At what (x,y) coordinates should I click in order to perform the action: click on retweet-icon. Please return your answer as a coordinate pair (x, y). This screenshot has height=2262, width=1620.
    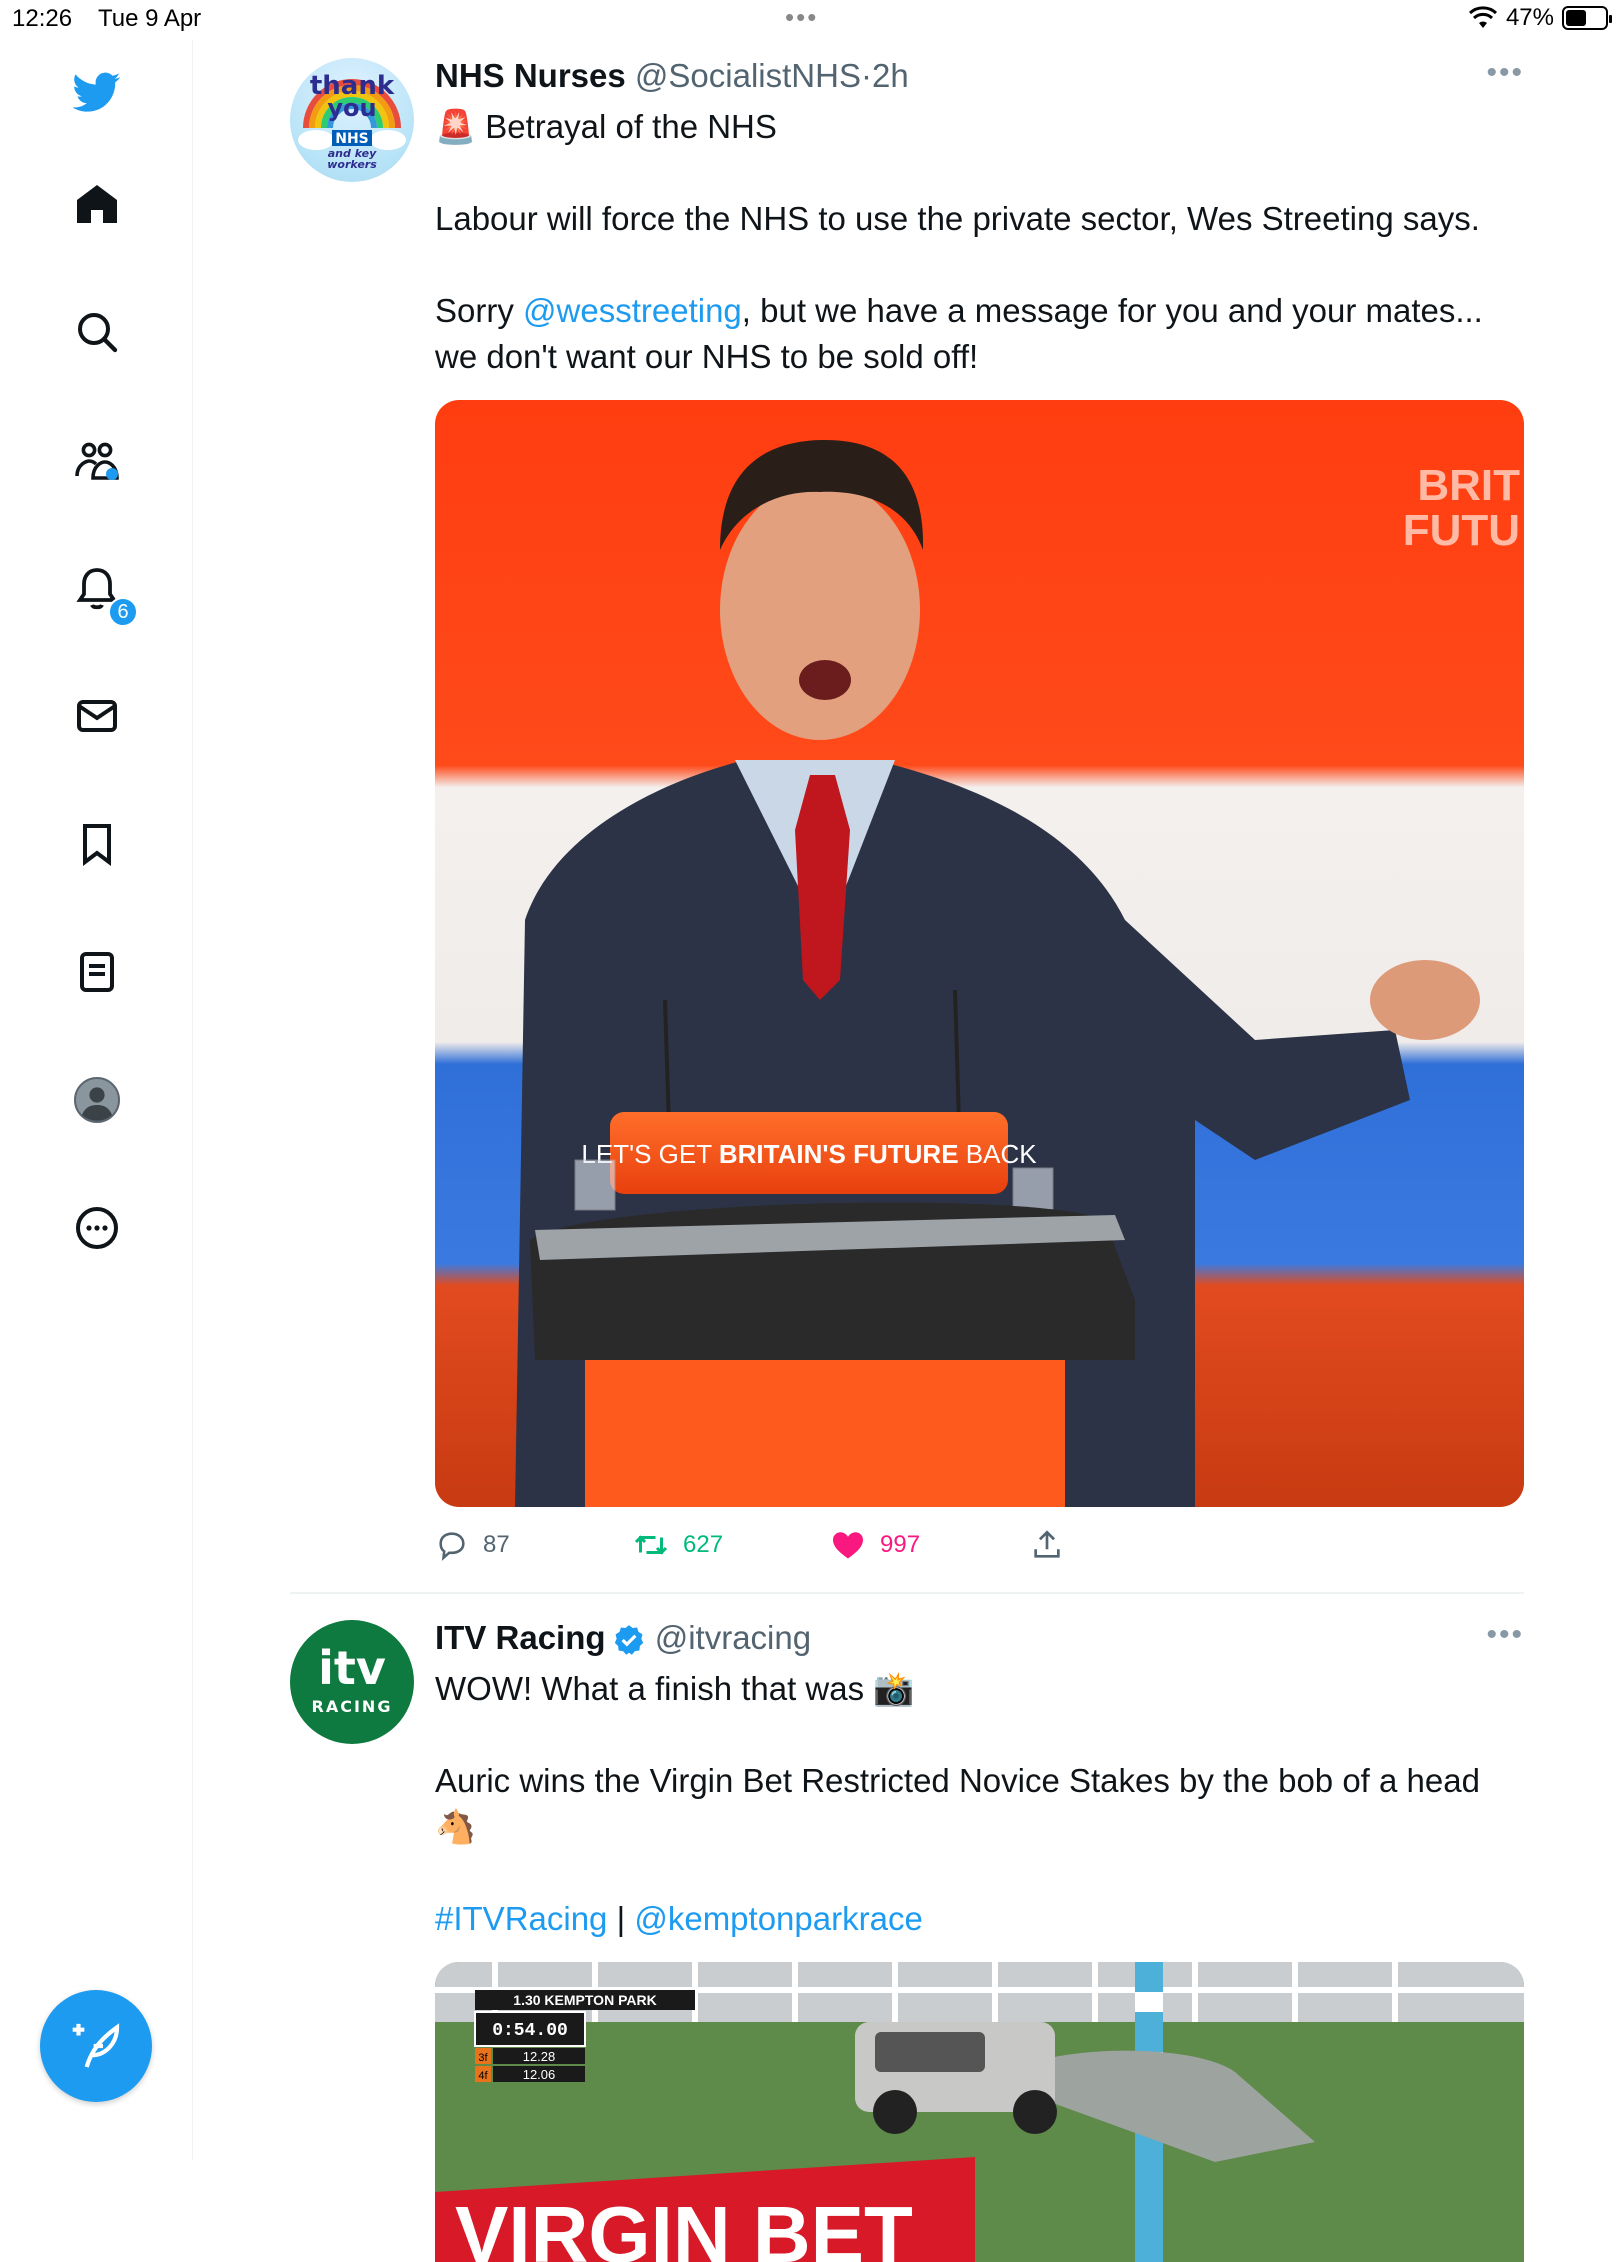
    Looking at the image, I should click on (651, 1545).